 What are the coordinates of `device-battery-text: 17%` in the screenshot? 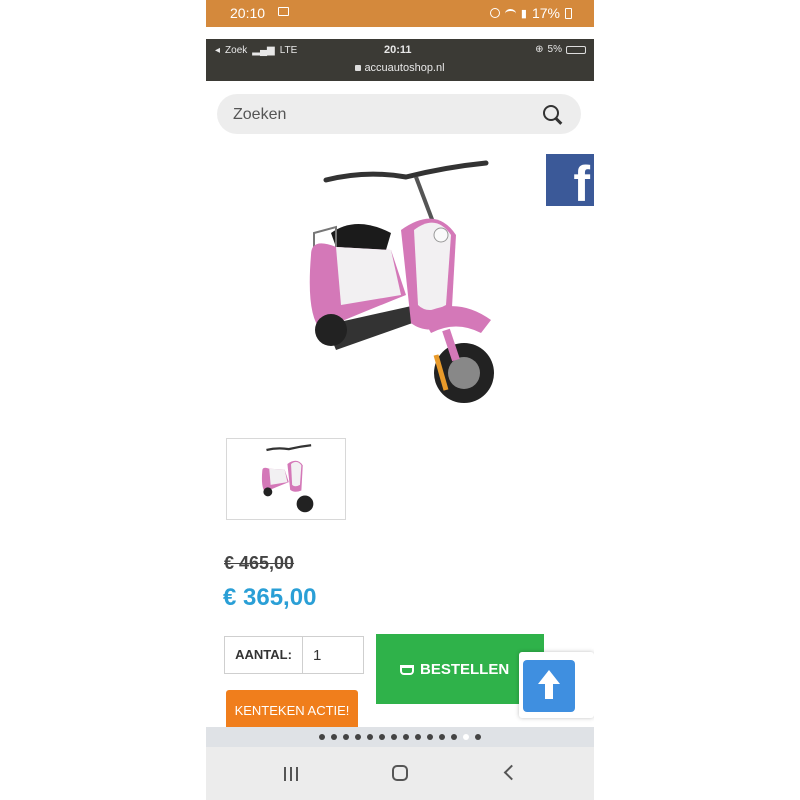 It's located at (545, 13).